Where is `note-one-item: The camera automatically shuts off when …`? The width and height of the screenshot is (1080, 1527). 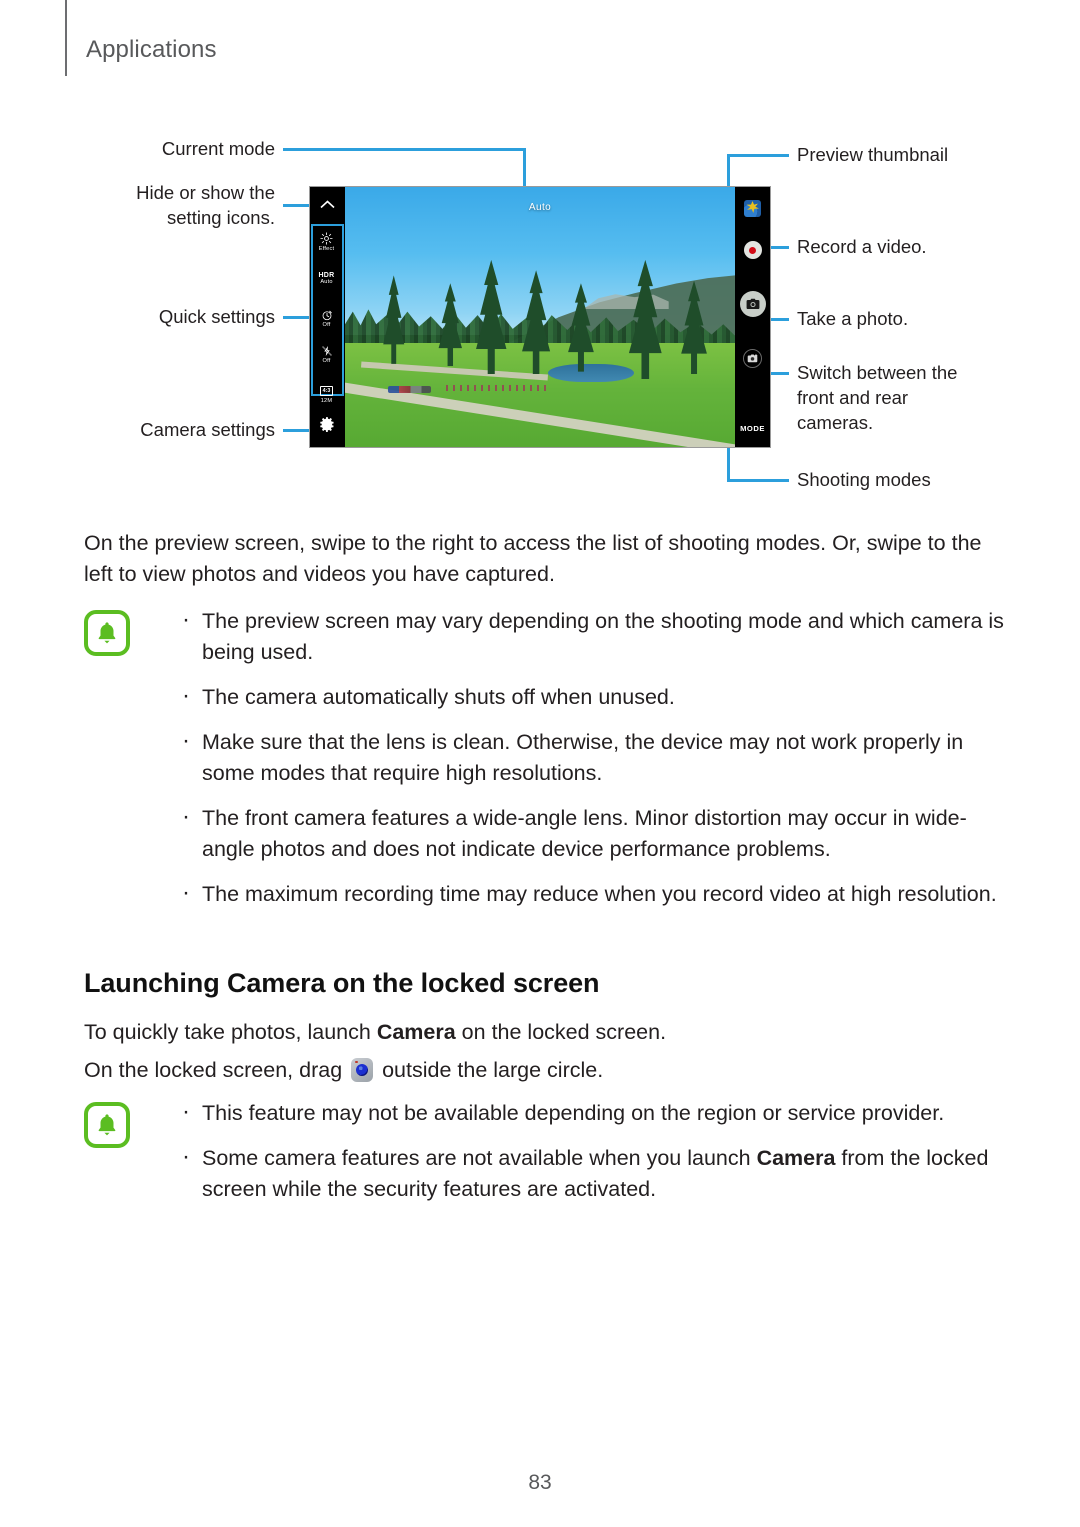 note-one-item: The camera automatically shuts off when … is located at coordinates (595, 696).